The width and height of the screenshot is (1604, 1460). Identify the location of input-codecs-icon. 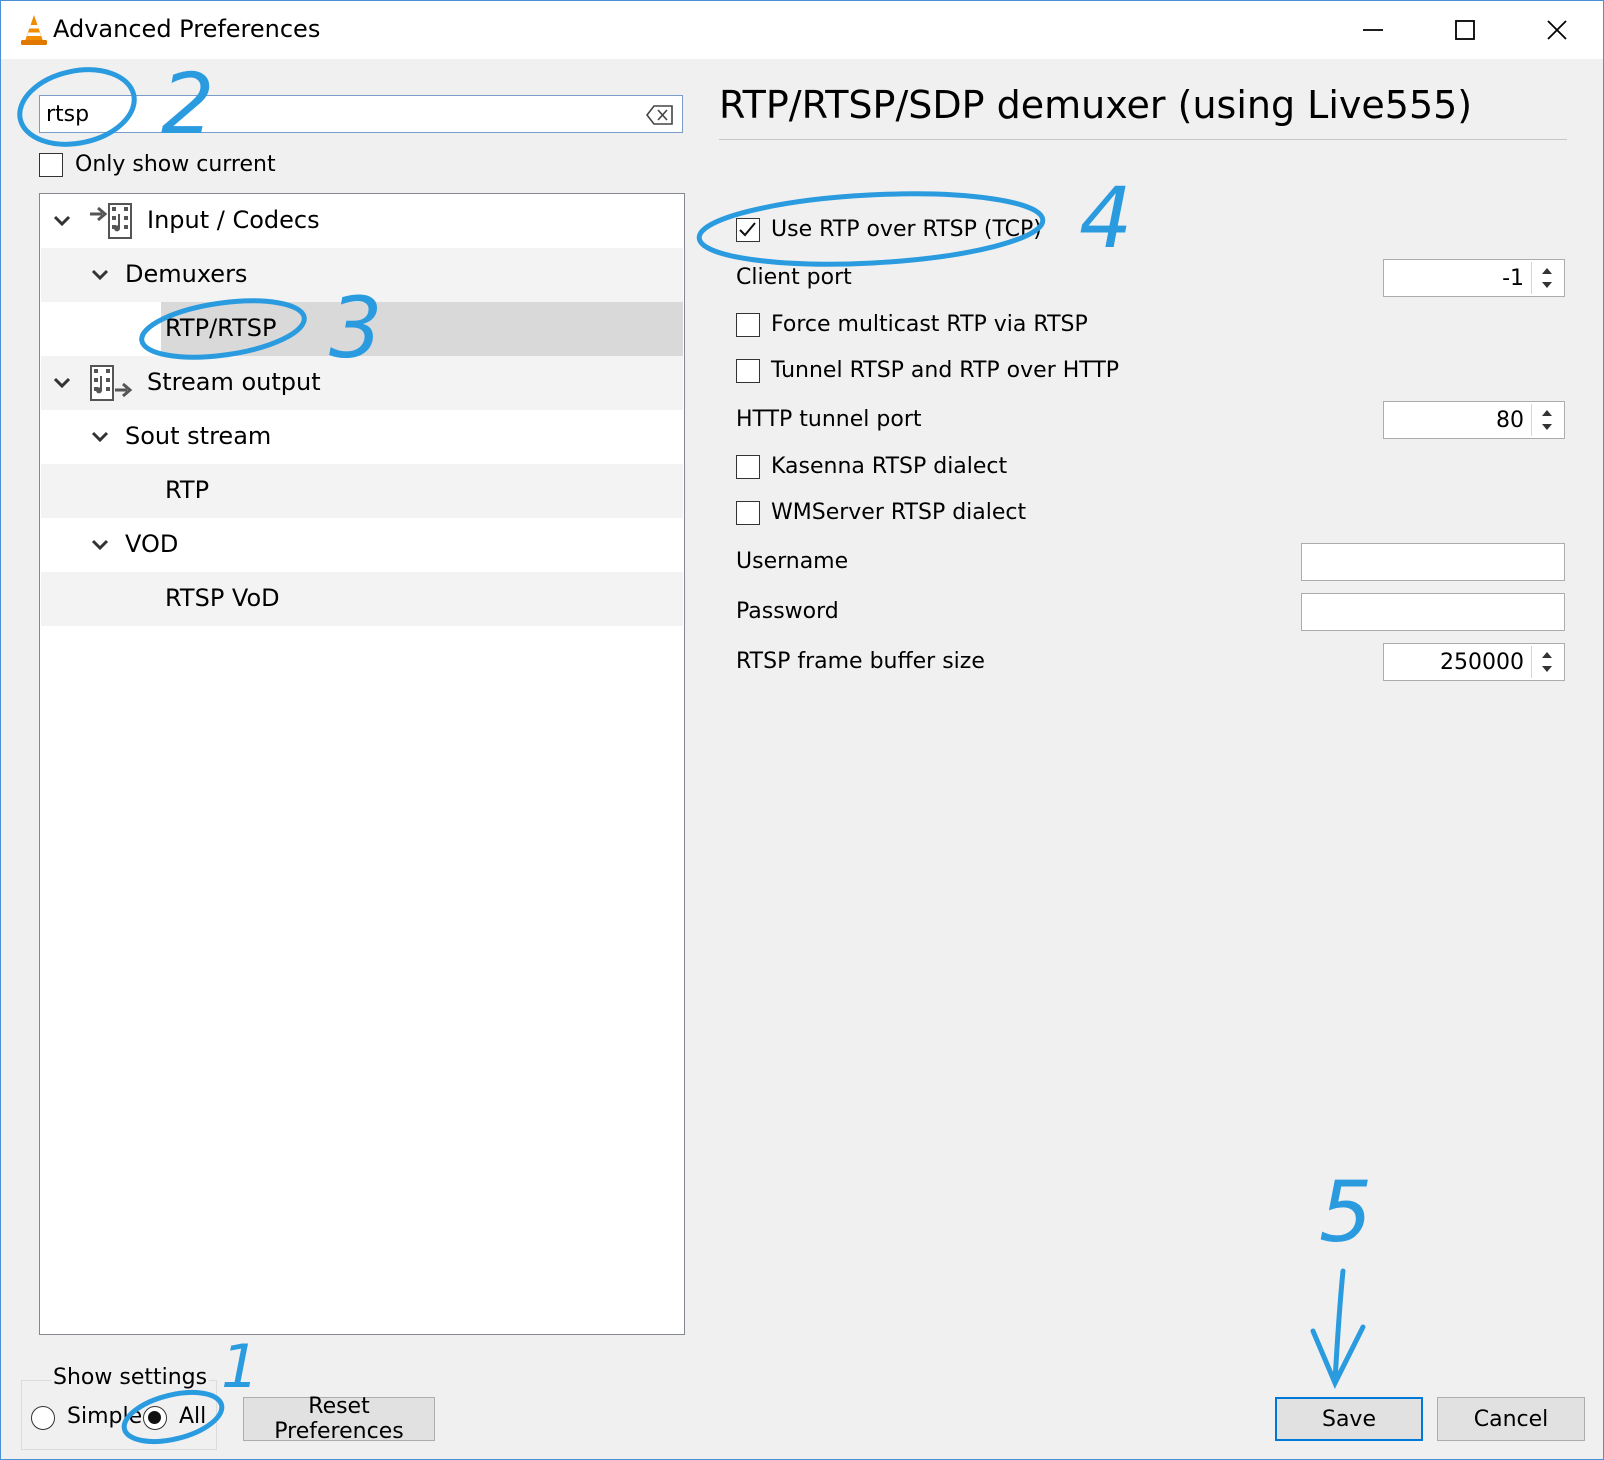
(111, 221).